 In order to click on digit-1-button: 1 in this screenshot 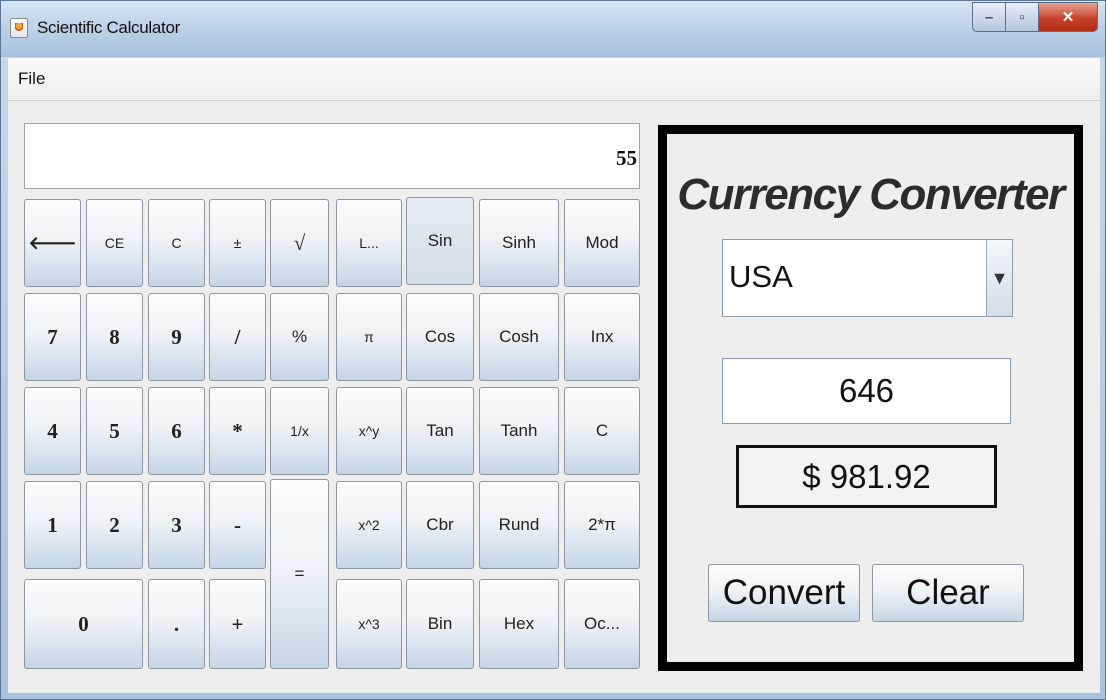, I will do `click(52, 525)`.